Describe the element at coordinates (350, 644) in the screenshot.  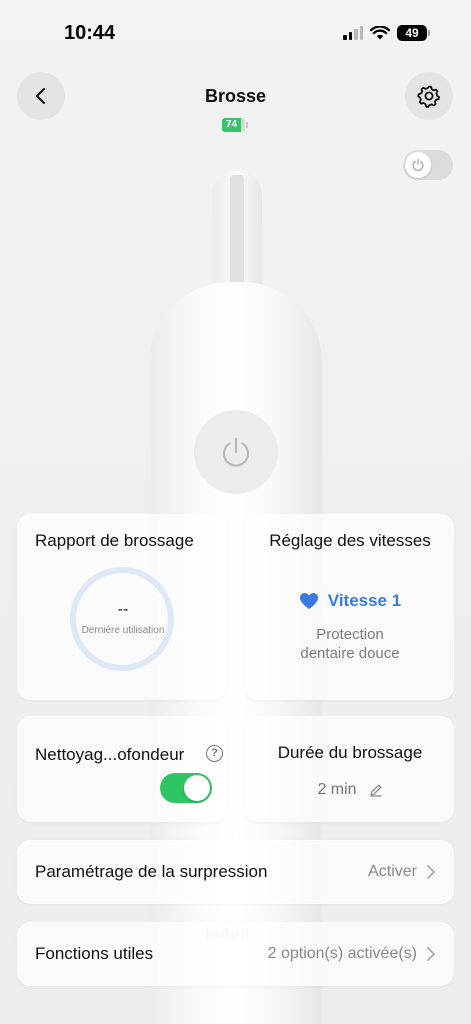
I see `speed-description: Protection dentaire douce` at that location.